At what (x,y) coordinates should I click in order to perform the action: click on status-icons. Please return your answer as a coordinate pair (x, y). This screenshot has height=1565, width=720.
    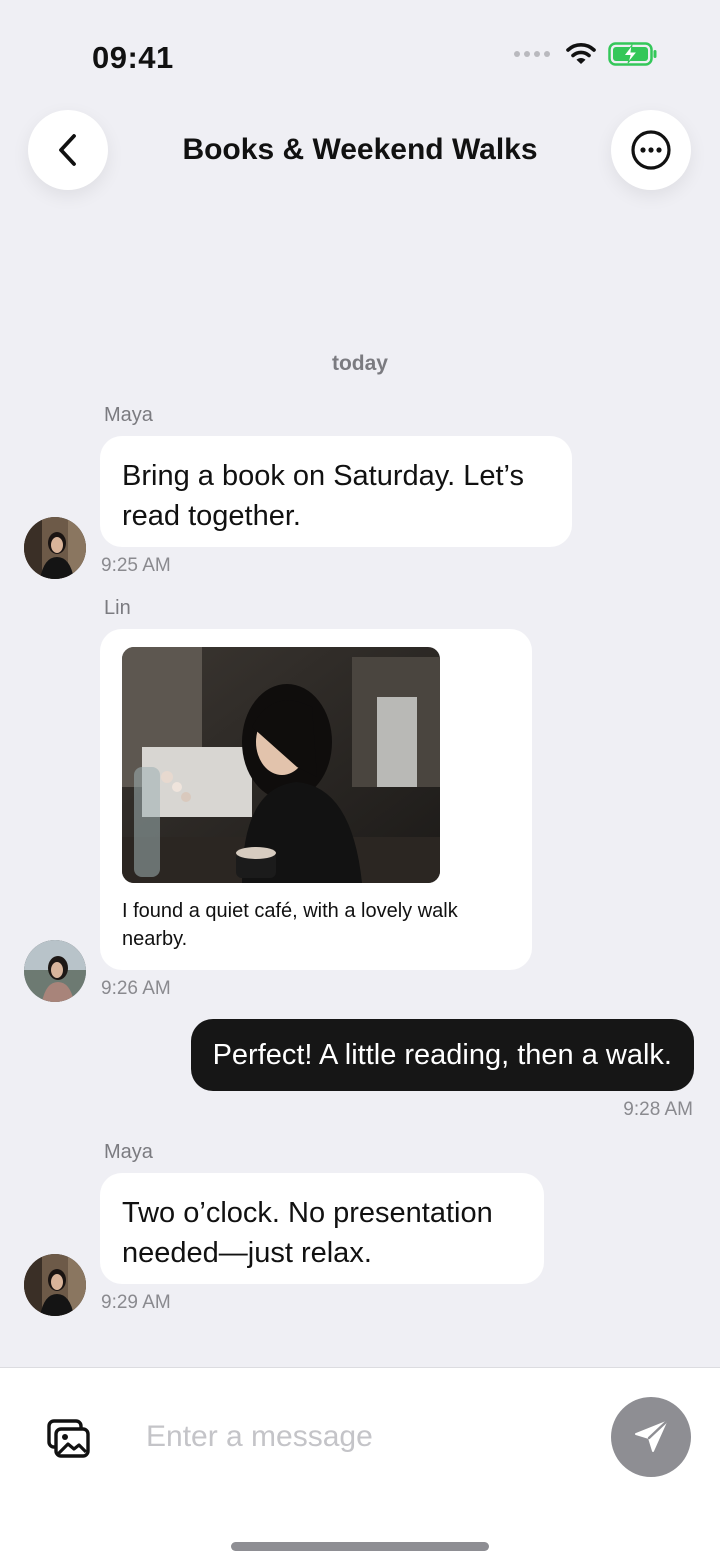
    Looking at the image, I should click on (586, 54).